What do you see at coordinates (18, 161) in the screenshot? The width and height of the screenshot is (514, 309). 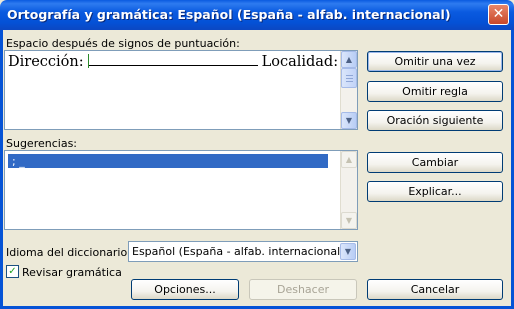 I see `suggestion-text: ; _` at bounding box center [18, 161].